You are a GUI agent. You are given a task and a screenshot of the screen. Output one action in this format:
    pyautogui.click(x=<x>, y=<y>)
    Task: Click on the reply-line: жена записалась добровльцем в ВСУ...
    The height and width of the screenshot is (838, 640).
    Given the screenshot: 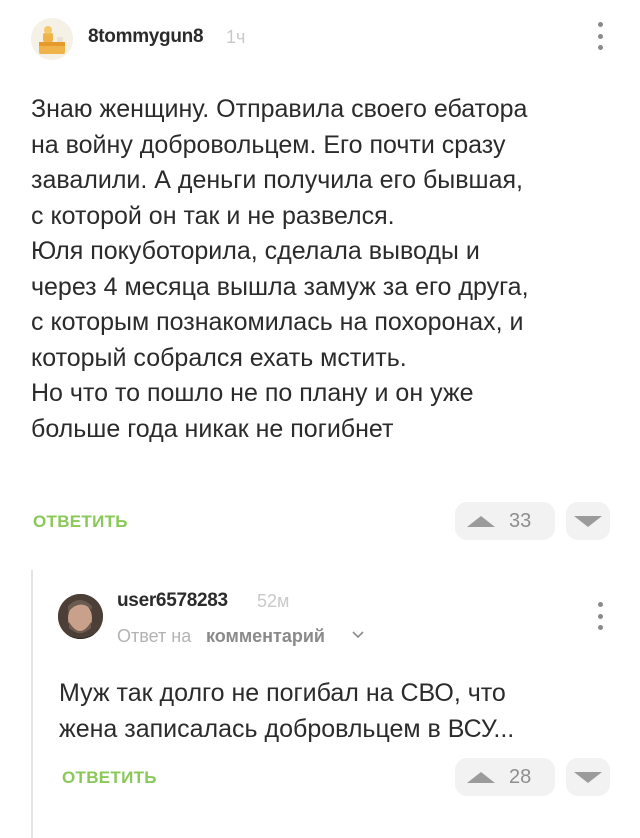 What is the action you would take?
    pyautogui.click(x=287, y=728)
    